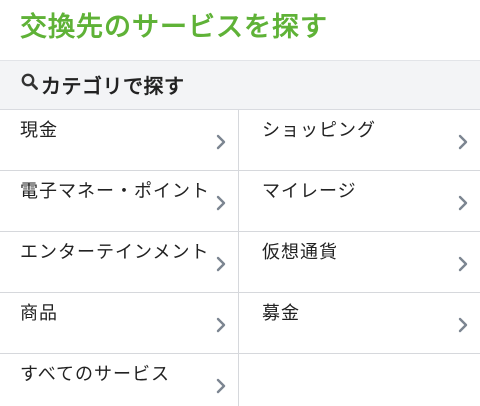 This screenshot has height=406, width=480. Describe the element at coordinates (29, 81) in the screenshot. I see `search-icon` at that location.